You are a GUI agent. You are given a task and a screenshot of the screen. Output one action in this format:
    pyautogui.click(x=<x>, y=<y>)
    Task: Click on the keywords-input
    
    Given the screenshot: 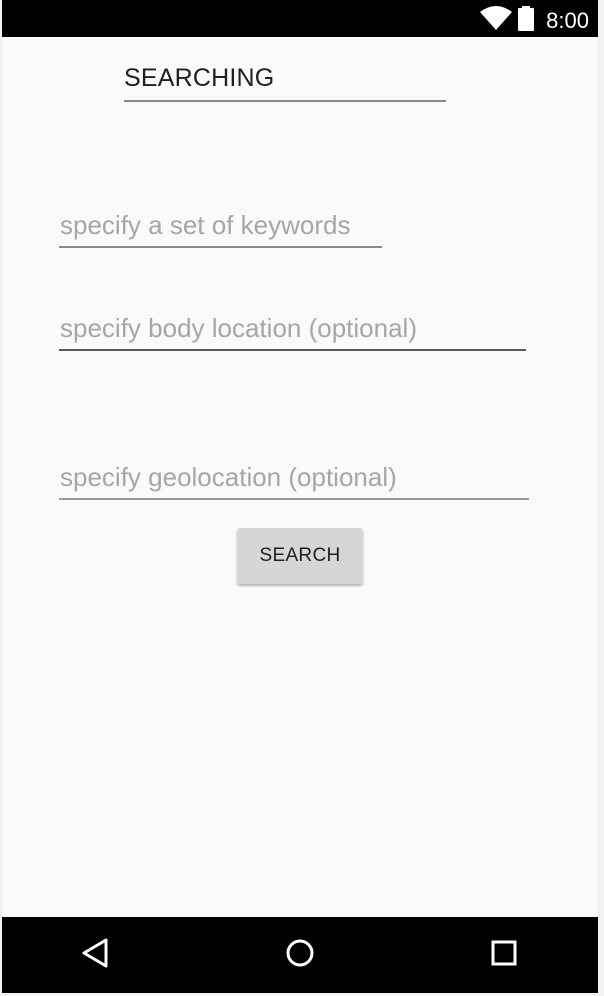 What is the action you would take?
    pyautogui.click(x=220, y=226)
    